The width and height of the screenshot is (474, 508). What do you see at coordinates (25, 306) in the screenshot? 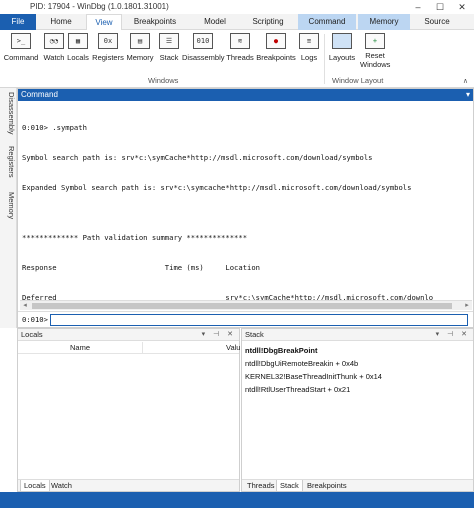
I see `scroll-left-icon: ◂` at bounding box center [25, 306].